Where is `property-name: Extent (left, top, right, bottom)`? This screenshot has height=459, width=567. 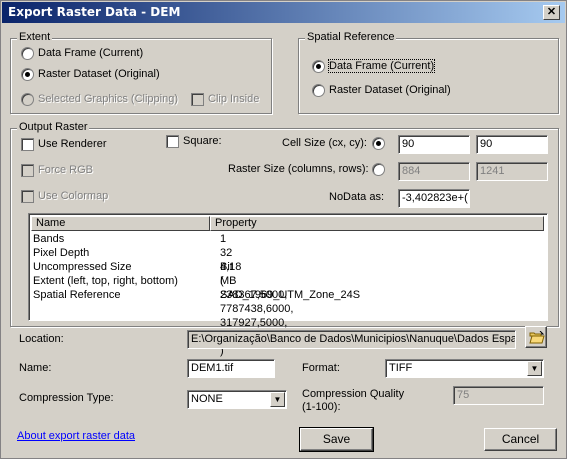
property-name: Extent (left, top, right, bottom) is located at coordinates (105, 281).